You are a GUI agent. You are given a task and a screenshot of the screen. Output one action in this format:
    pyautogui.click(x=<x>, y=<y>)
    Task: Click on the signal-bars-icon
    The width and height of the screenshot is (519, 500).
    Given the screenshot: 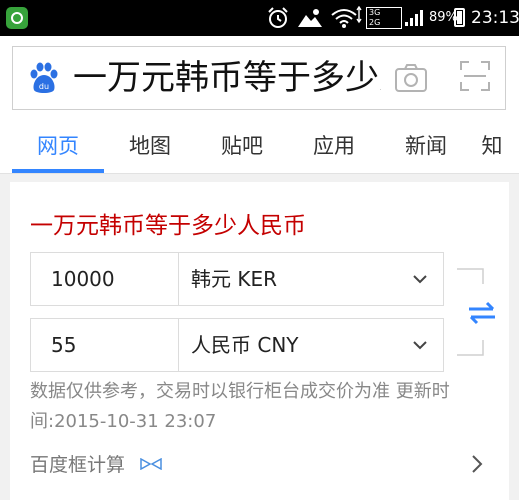 What is the action you would take?
    pyautogui.click(x=414, y=18)
    